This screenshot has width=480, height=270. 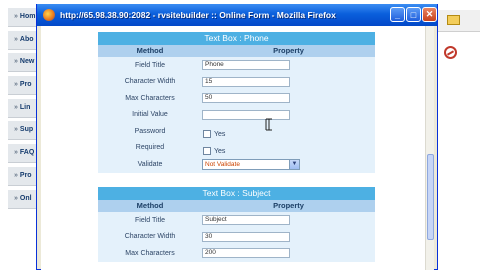 What do you see at coordinates (430, 197) in the screenshot?
I see `scrollbar-thumb` at bounding box center [430, 197].